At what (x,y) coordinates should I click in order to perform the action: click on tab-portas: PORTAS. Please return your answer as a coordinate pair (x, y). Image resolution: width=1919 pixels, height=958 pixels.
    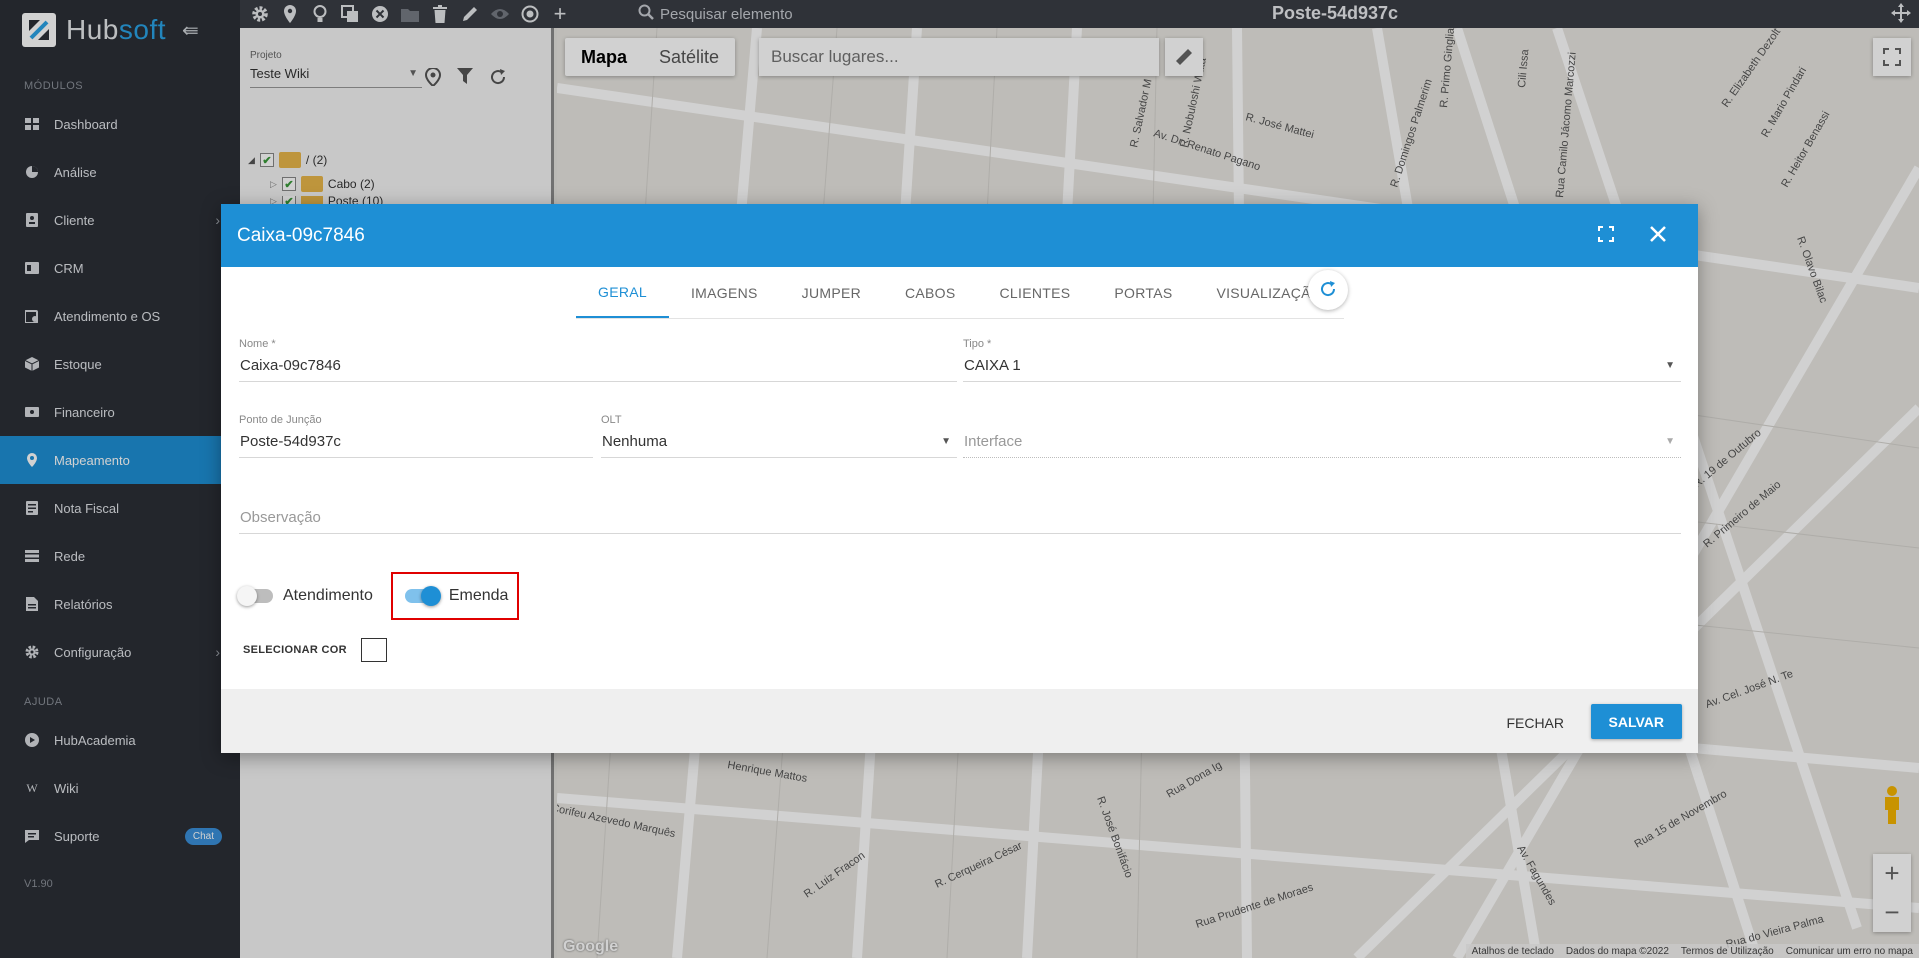
    Looking at the image, I should click on (1143, 293).